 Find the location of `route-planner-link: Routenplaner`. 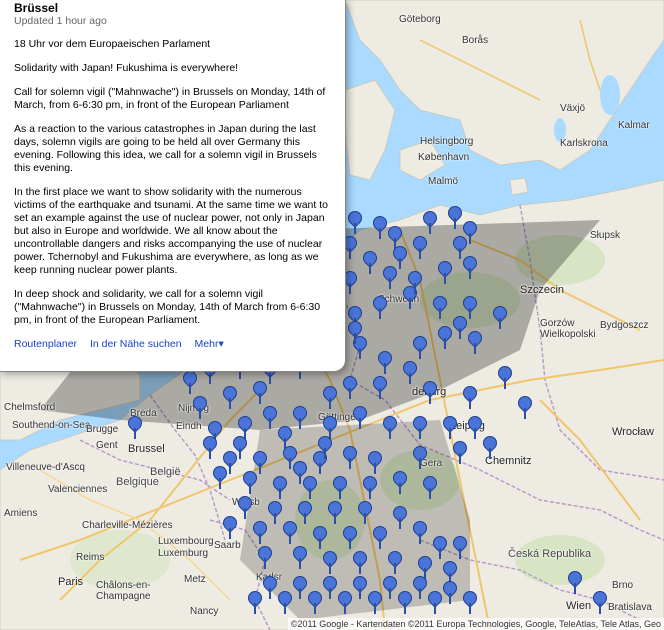

route-planner-link: Routenplaner is located at coordinates (45, 344).